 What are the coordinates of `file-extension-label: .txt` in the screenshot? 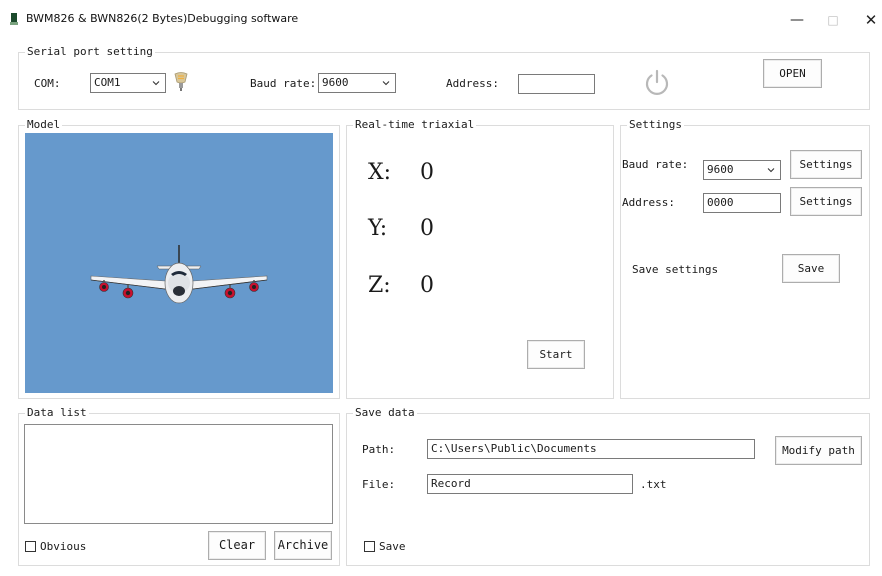 It's located at (653, 484).